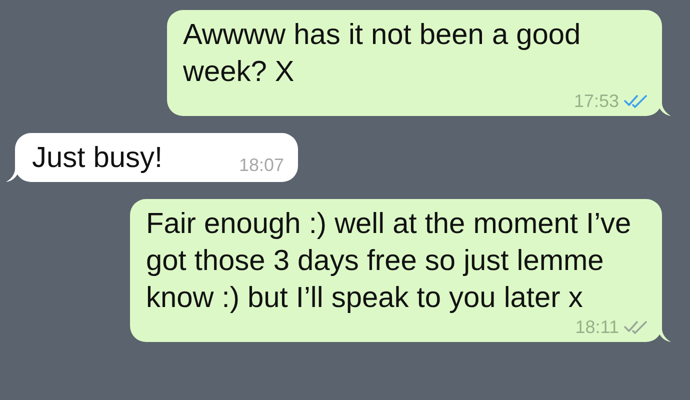  Describe the element at coordinates (97, 158) in the screenshot. I see `message-text: Just busy!` at that location.